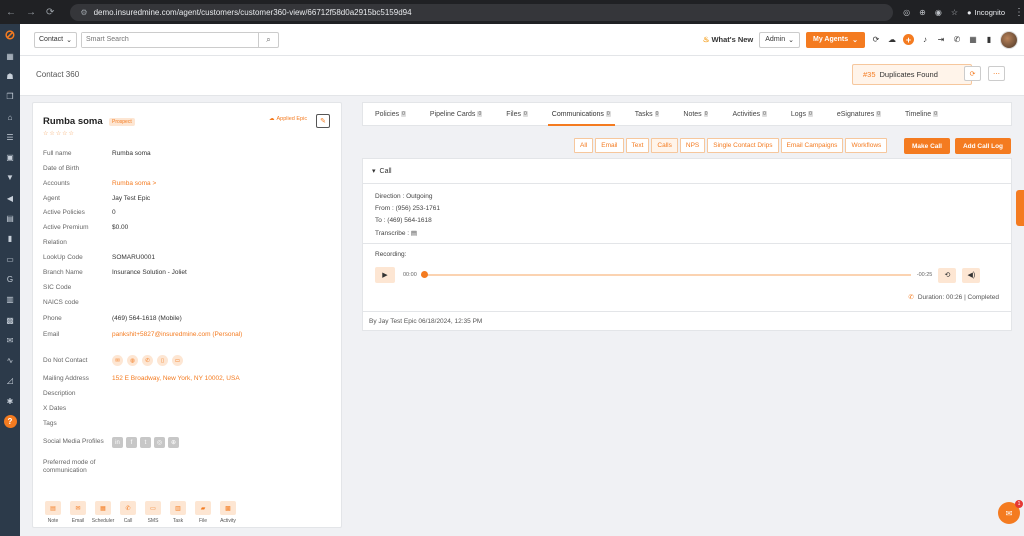  Describe the element at coordinates (743, 145) in the screenshot. I see `filter-single-contact-drips-button: Single Contact Drips` at that location.